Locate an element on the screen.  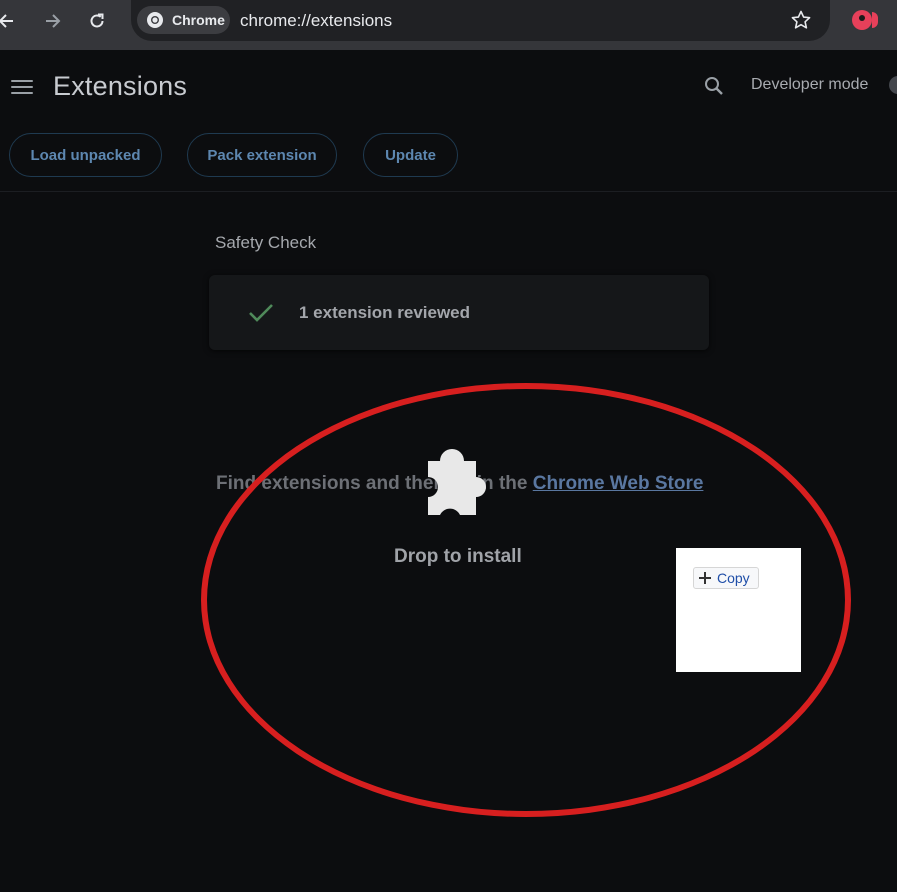
copy-button: Copy is located at coordinates (726, 578).